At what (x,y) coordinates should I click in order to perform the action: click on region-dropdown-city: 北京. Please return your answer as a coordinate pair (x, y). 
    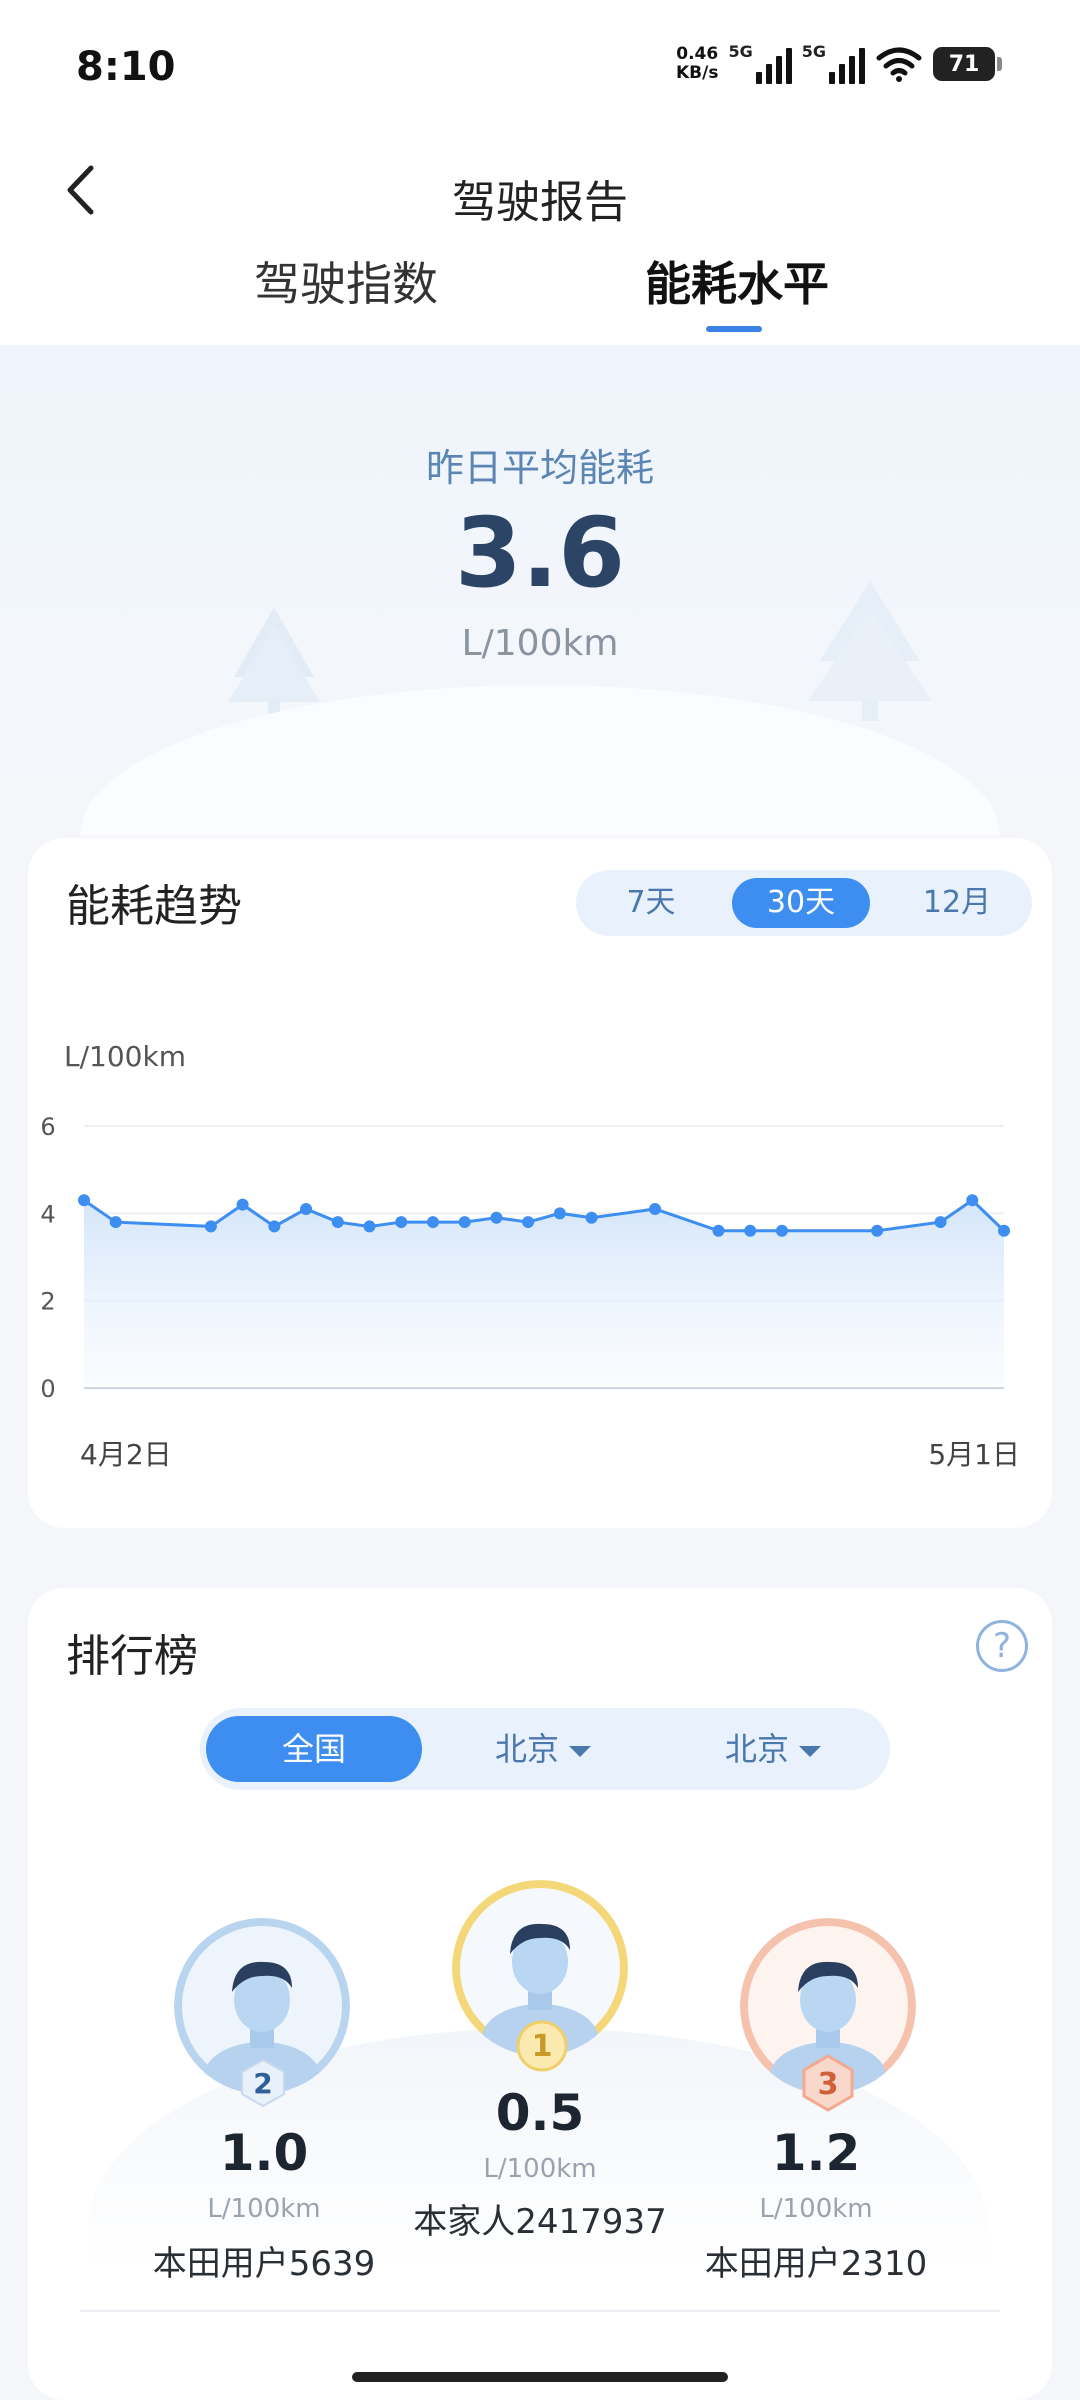
    Looking at the image, I should click on (773, 1749).